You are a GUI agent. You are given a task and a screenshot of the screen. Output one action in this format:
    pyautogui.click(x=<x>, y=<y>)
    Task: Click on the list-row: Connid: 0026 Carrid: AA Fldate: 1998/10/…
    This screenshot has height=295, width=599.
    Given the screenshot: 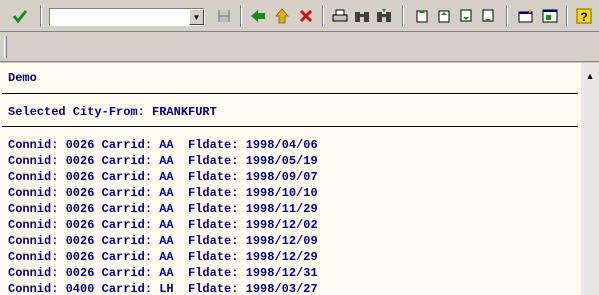 What is the action you would take?
    pyautogui.click(x=163, y=193)
    